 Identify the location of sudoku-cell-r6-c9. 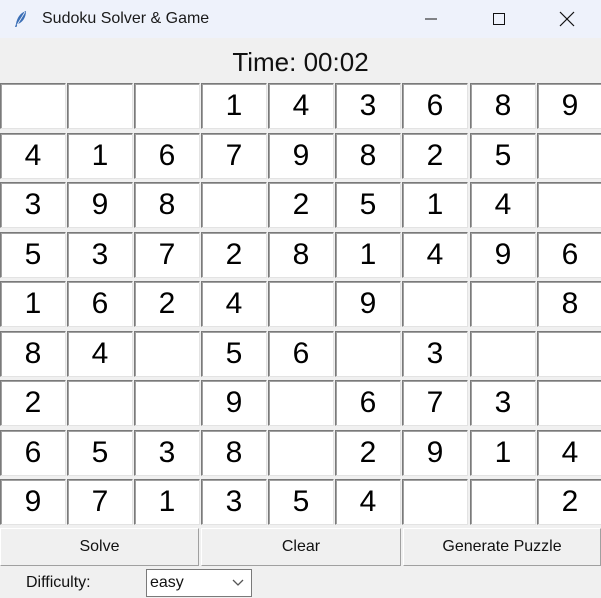
(569, 354).